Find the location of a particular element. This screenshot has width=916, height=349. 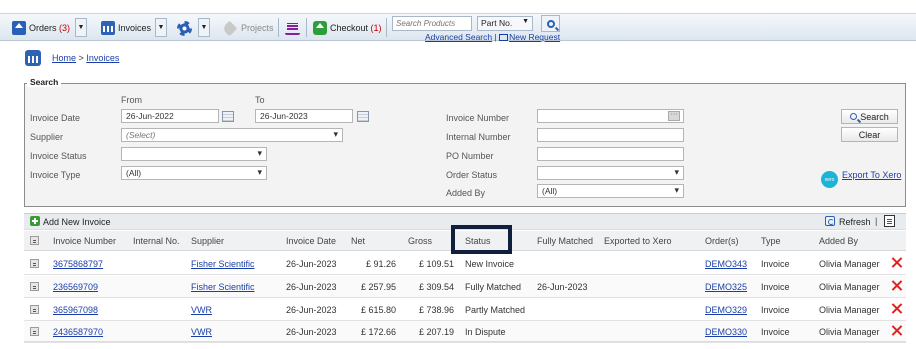

added-by-select: (All) is located at coordinates (610, 191).